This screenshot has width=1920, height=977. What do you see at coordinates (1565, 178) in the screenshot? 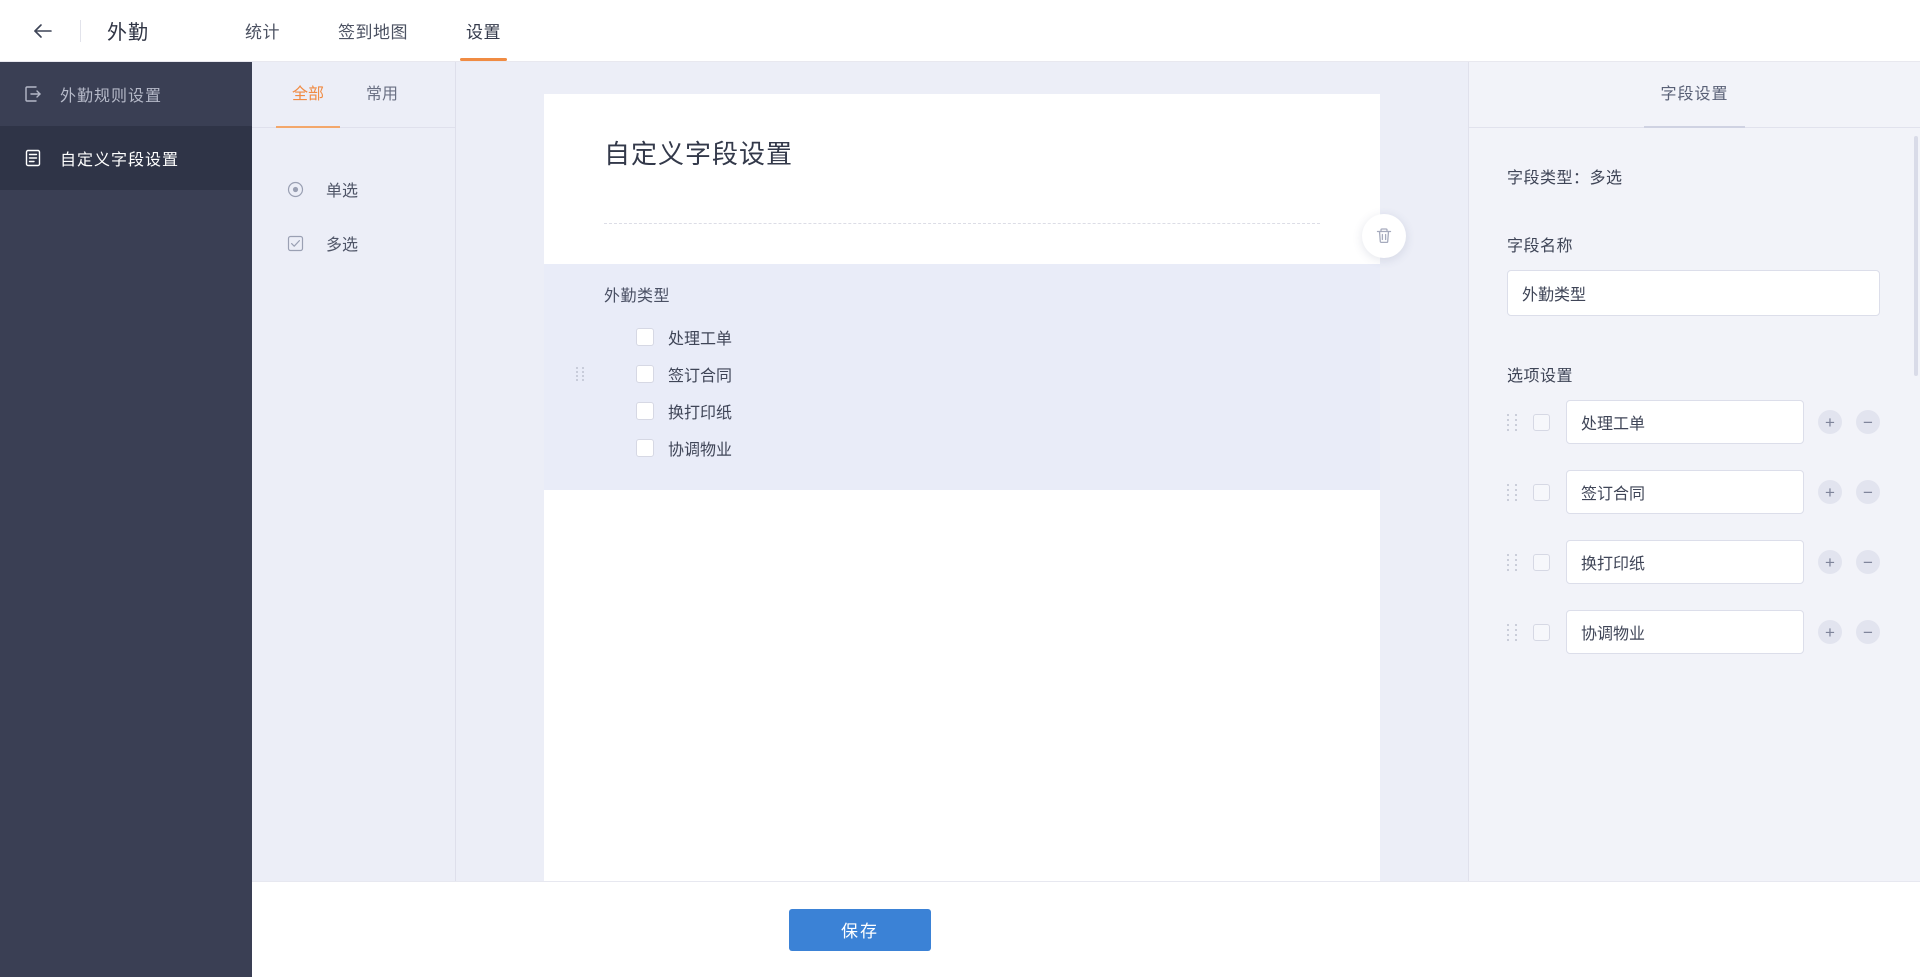
I see `field-type-row: 字段类型：多选` at bounding box center [1565, 178].